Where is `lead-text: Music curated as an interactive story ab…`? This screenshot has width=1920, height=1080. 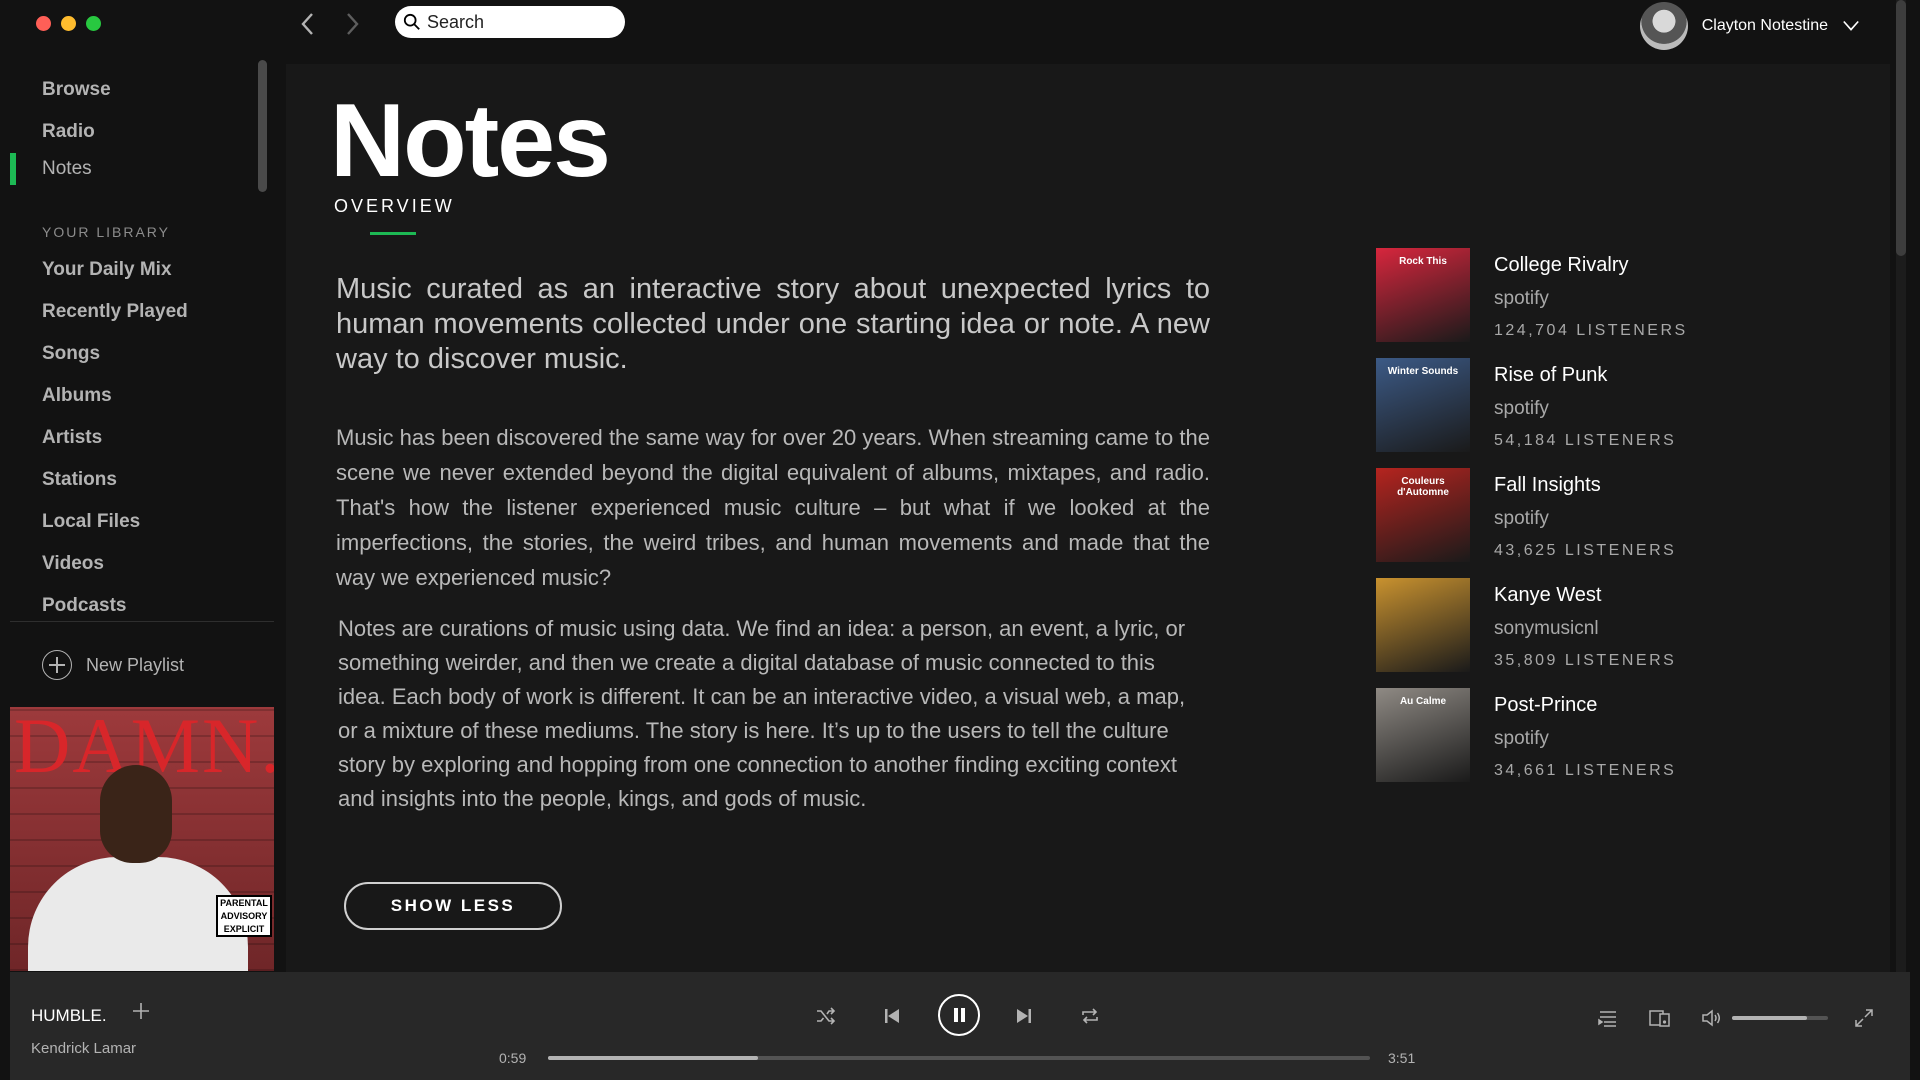
lead-text: Music curated as an interactive story ab… is located at coordinates (773, 324).